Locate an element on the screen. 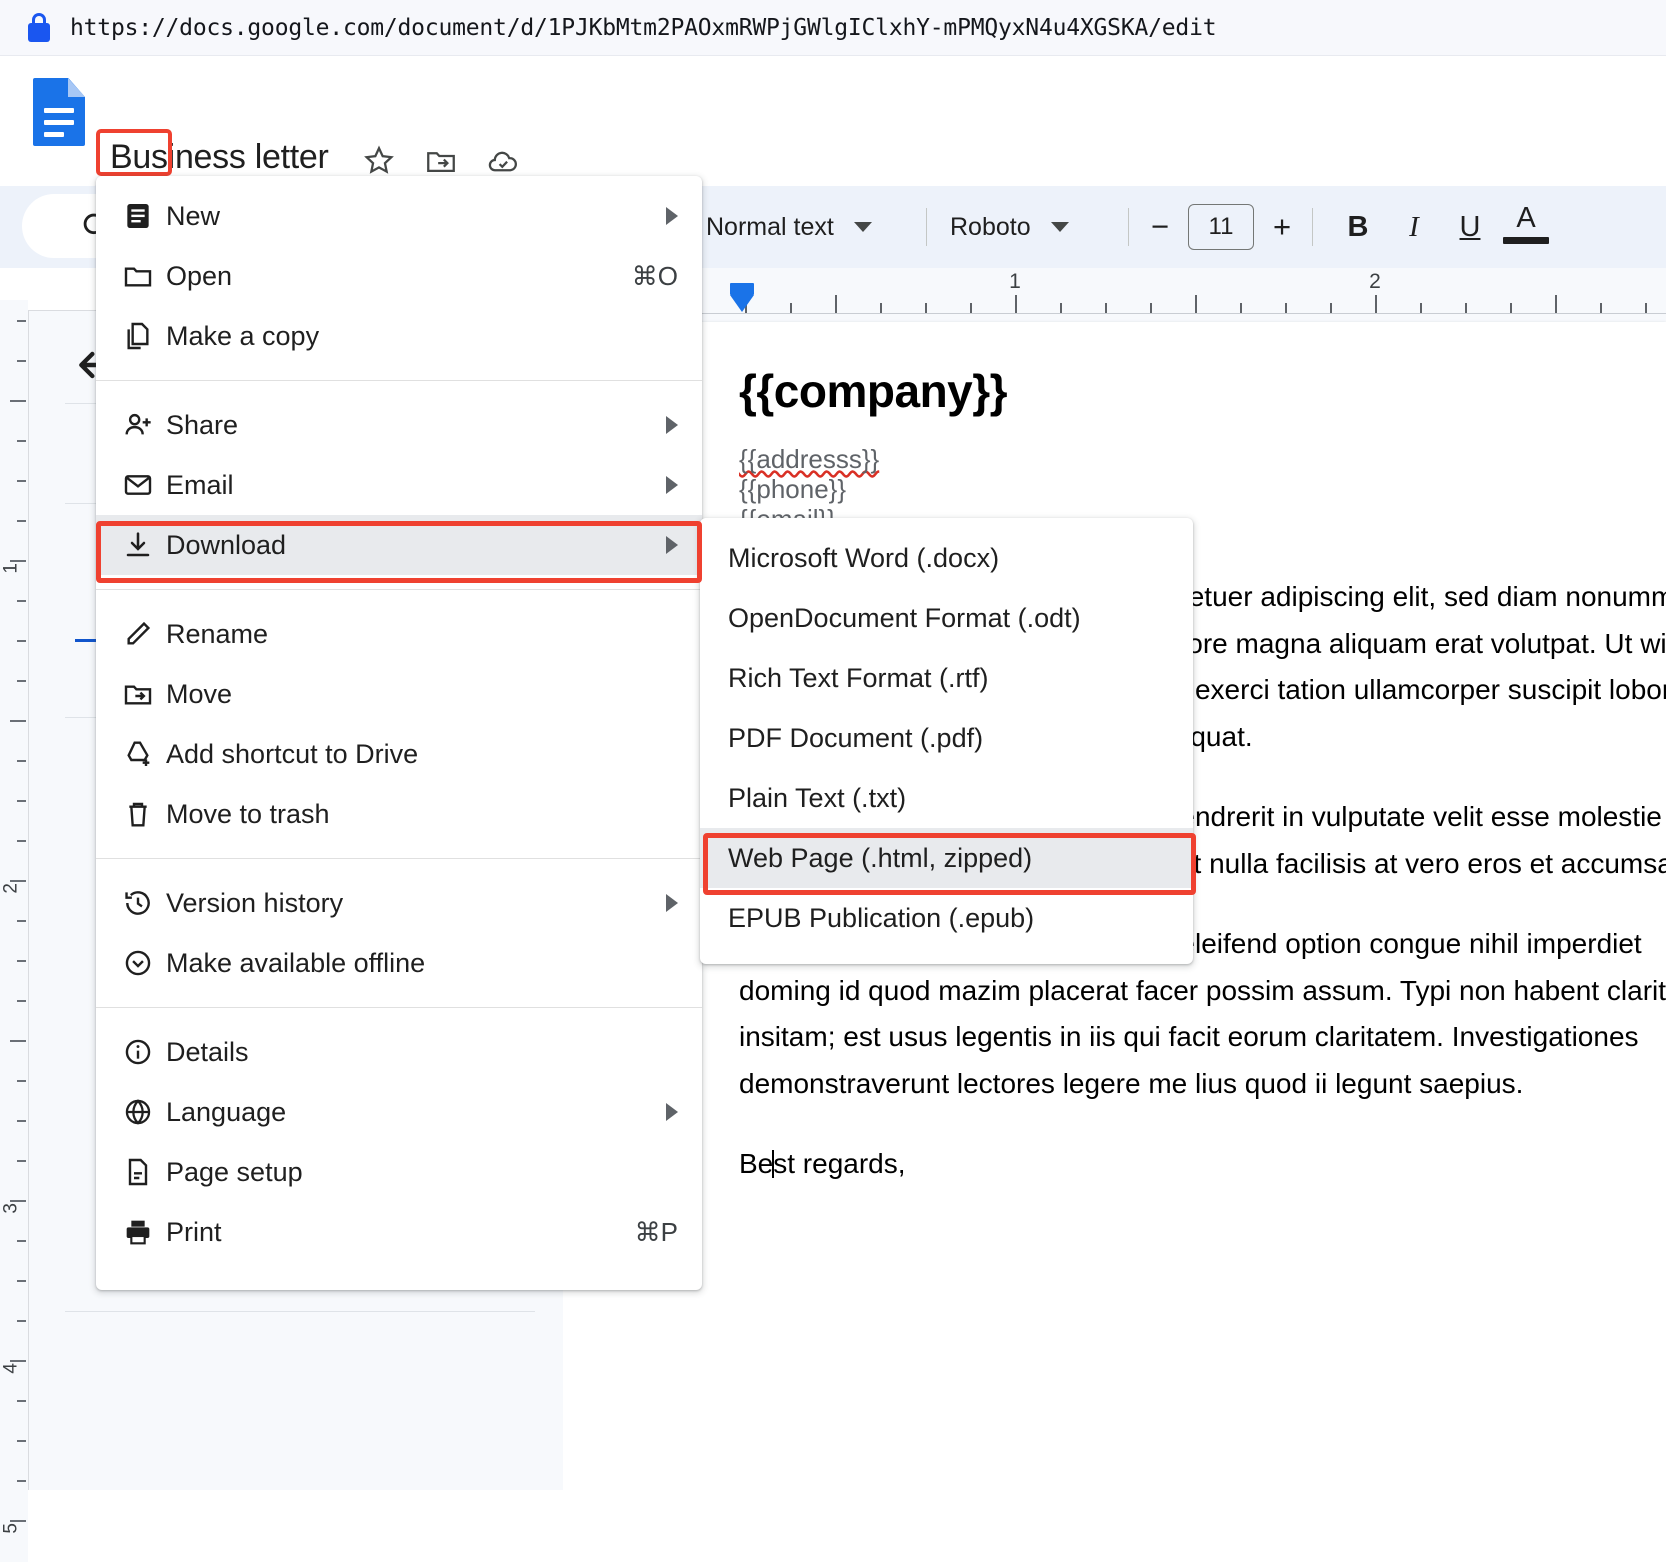 This screenshot has width=1666, height=1562. menu-item-share: Share is located at coordinates (399, 425).